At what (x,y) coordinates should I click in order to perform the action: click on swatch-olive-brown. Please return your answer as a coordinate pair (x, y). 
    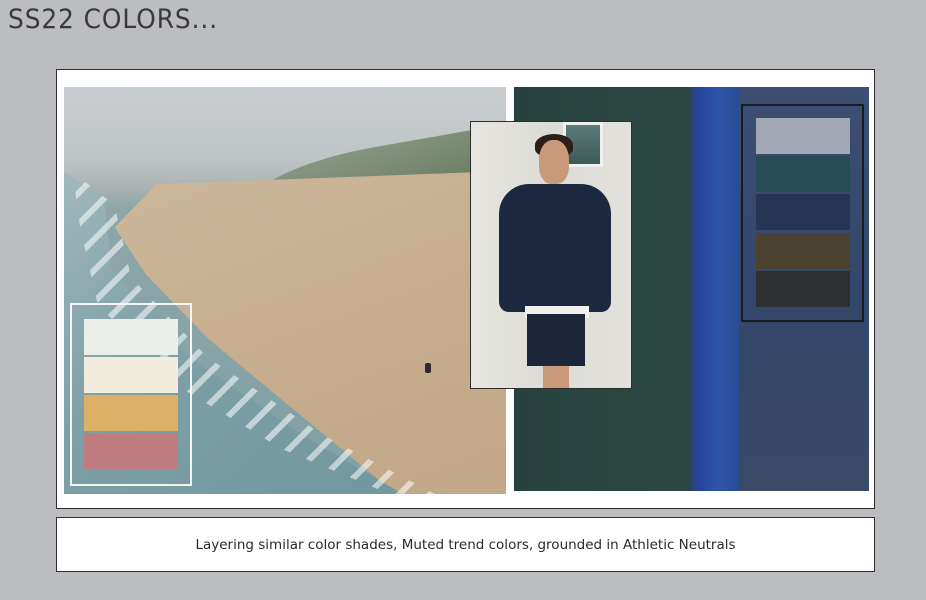
    Looking at the image, I should click on (803, 251).